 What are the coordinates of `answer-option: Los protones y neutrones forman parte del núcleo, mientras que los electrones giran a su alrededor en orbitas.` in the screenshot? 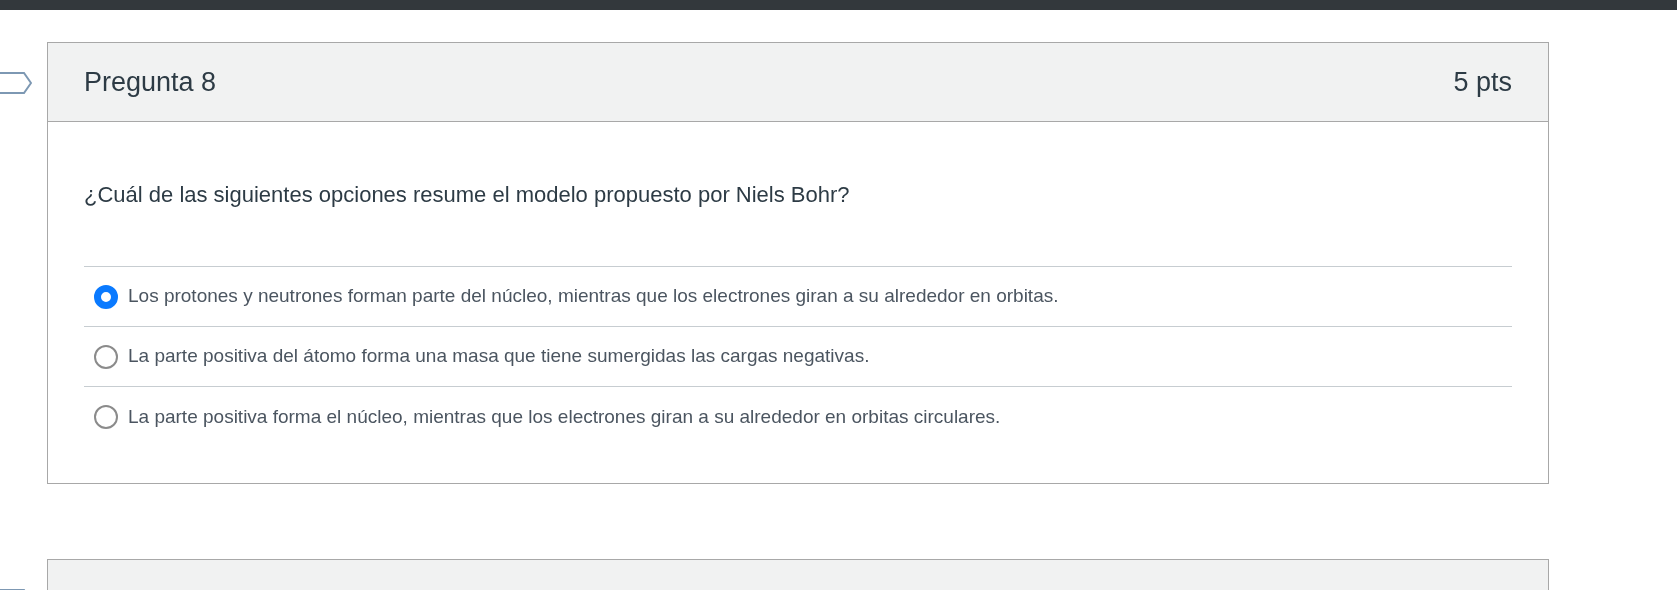 It's located at (798, 297).